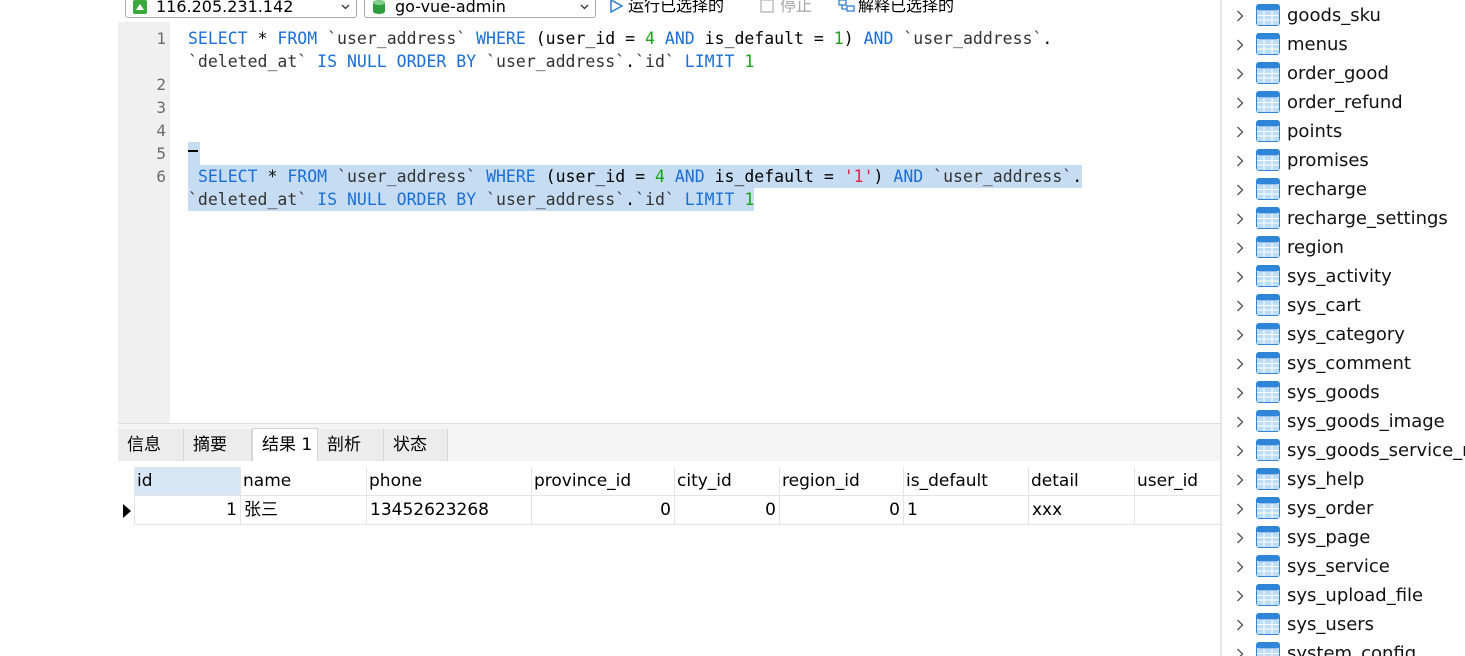  I want to click on connection-icon, so click(140, 7).